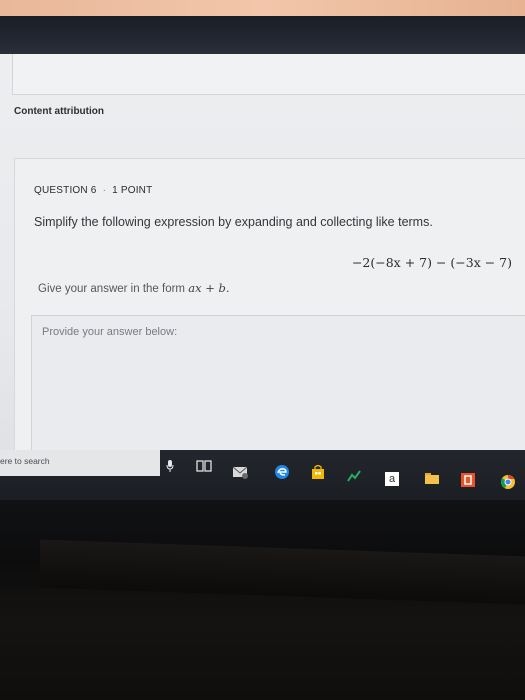  Describe the element at coordinates (110, 332) in the screenshot. I see `answer-prompt: Provide your answer below:` at that location.